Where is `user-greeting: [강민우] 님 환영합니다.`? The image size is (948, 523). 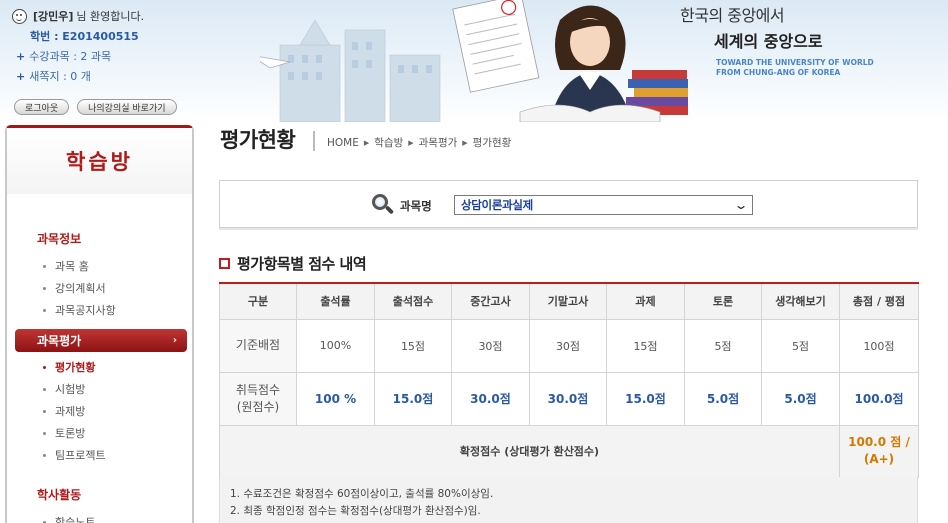
user-greeting: [강민우] 님 환영합니다. is located at coordinates (107, 16).